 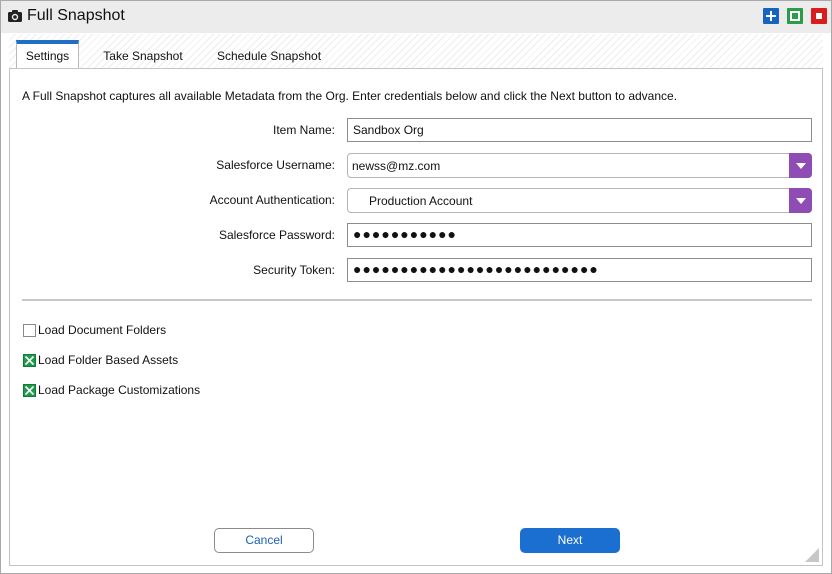 I want to click on checkbox-unchecked, so click(x=29, y=330).